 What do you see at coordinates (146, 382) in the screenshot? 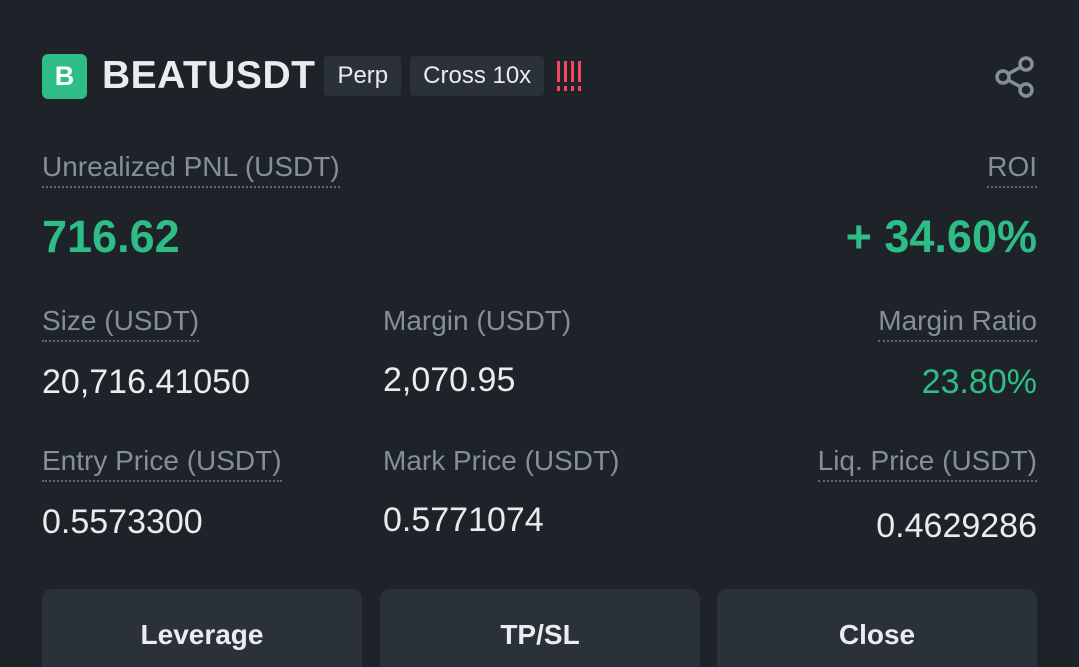
I see `size-value: 20,716.41050` at bounding box center [146, 382].